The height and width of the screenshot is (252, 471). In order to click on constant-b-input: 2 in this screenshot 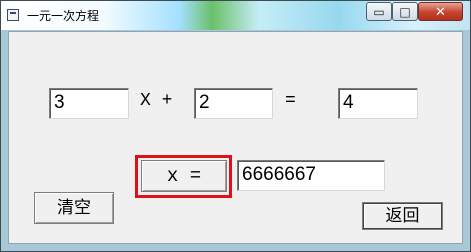, I will do `click(233, 103)`.